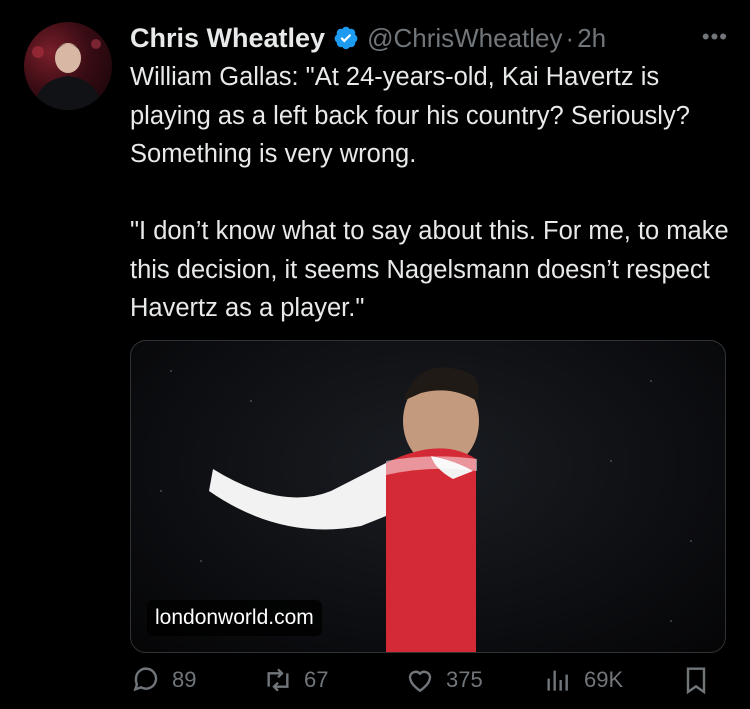 Image resolution: width=750 pixels, height=709 pixels. I want to click on avatar, so click(68, 66).